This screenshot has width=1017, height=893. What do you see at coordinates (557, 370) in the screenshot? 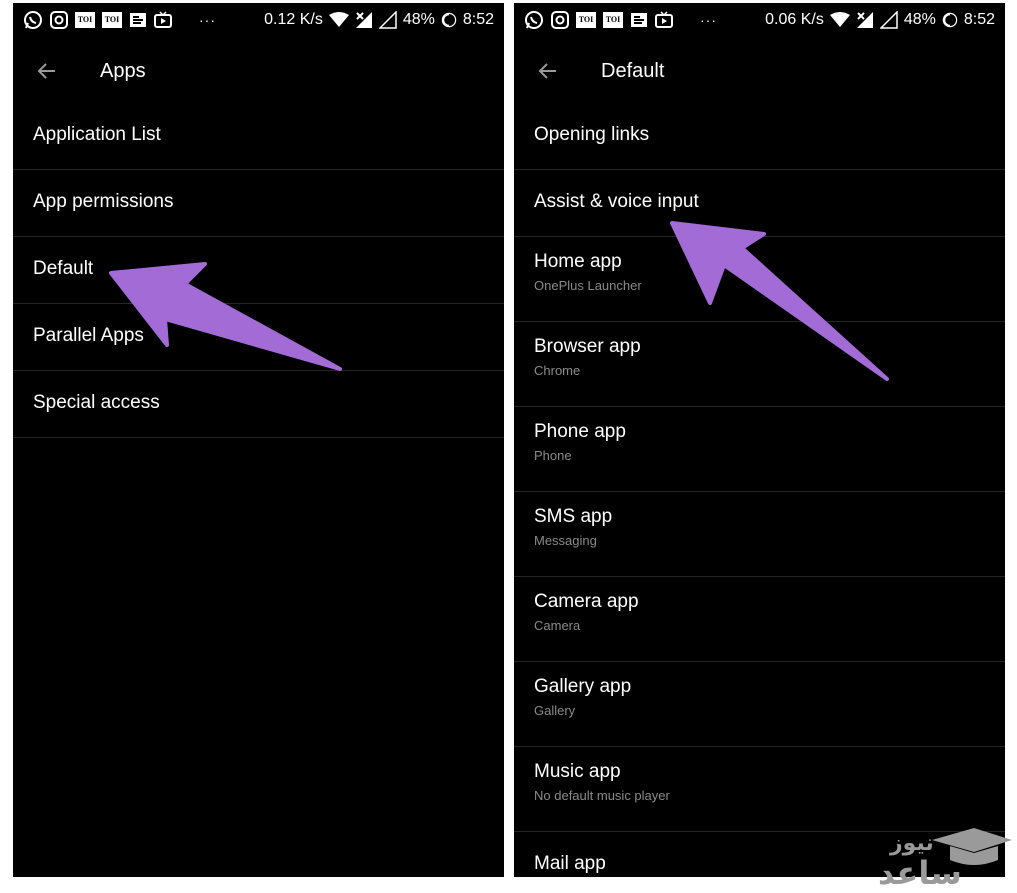
I see `item-subtitle: Chrome` at bounding box center [557, 370].